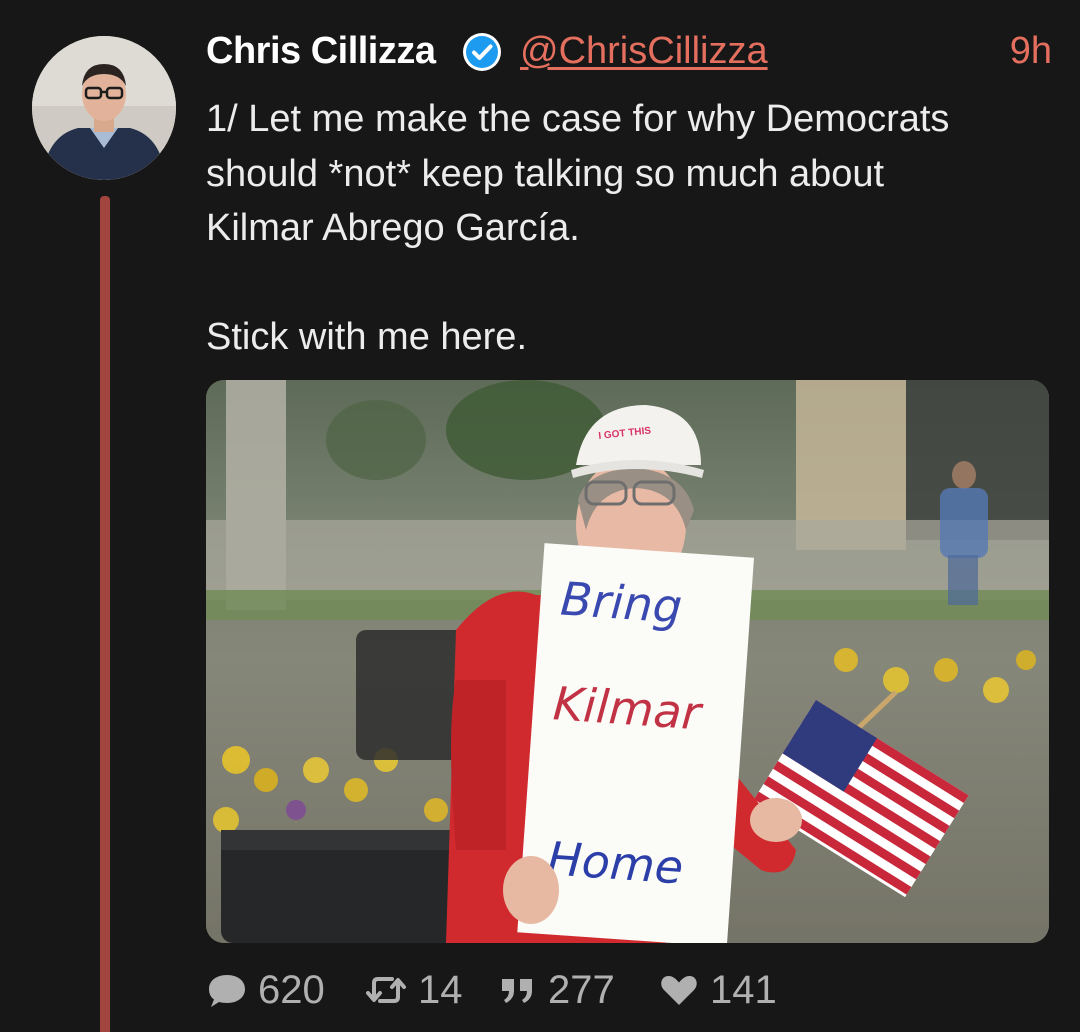  What do you see at coordinates (628, 708) in the screenshot?
I see `sign-line-2: Kilmar` at bounding box center [628, 708].